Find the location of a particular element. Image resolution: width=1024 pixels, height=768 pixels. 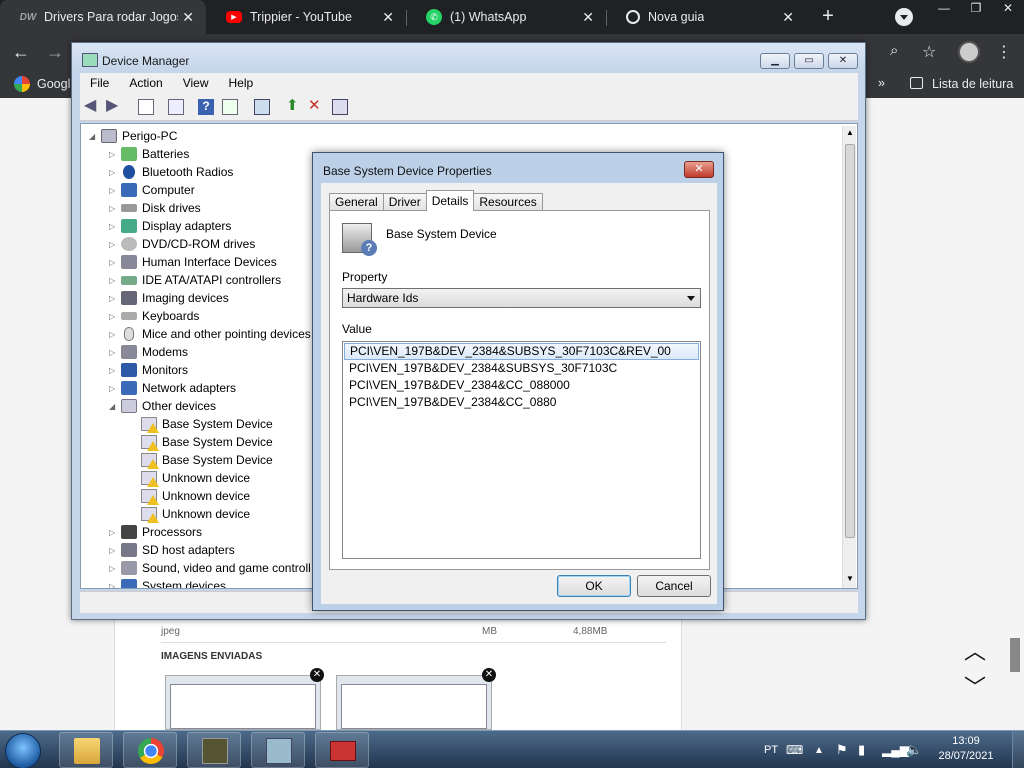

property-dropdown: Hardware Ids is located at coordinates (521, 298).